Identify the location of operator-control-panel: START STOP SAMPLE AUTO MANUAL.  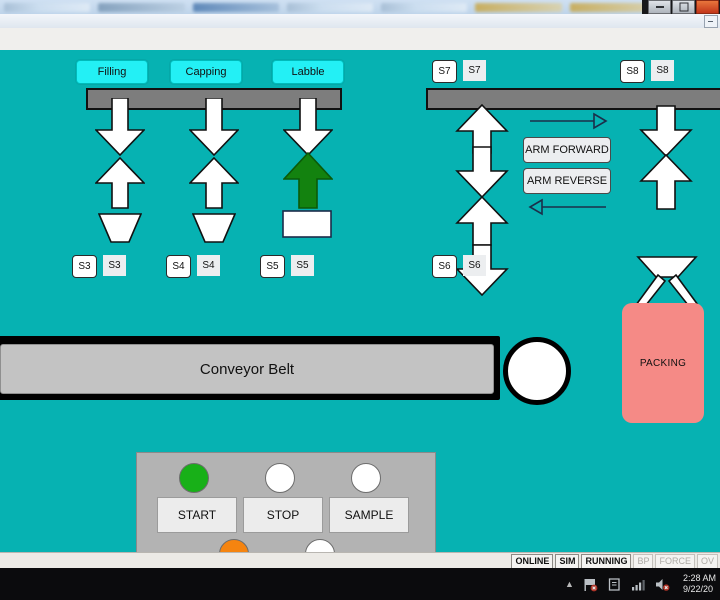
(286, 502).